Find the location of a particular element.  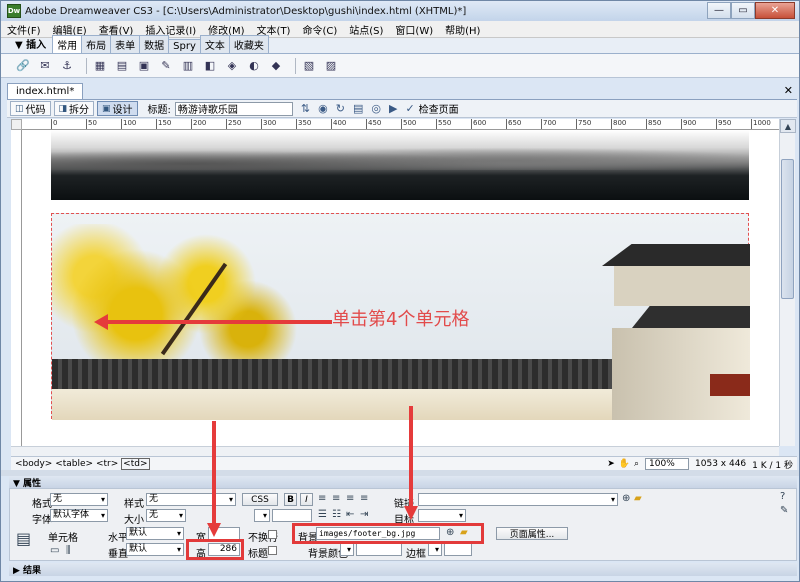

quick-tag-editor-icon: ✎ is located at coordinates (784, 510).